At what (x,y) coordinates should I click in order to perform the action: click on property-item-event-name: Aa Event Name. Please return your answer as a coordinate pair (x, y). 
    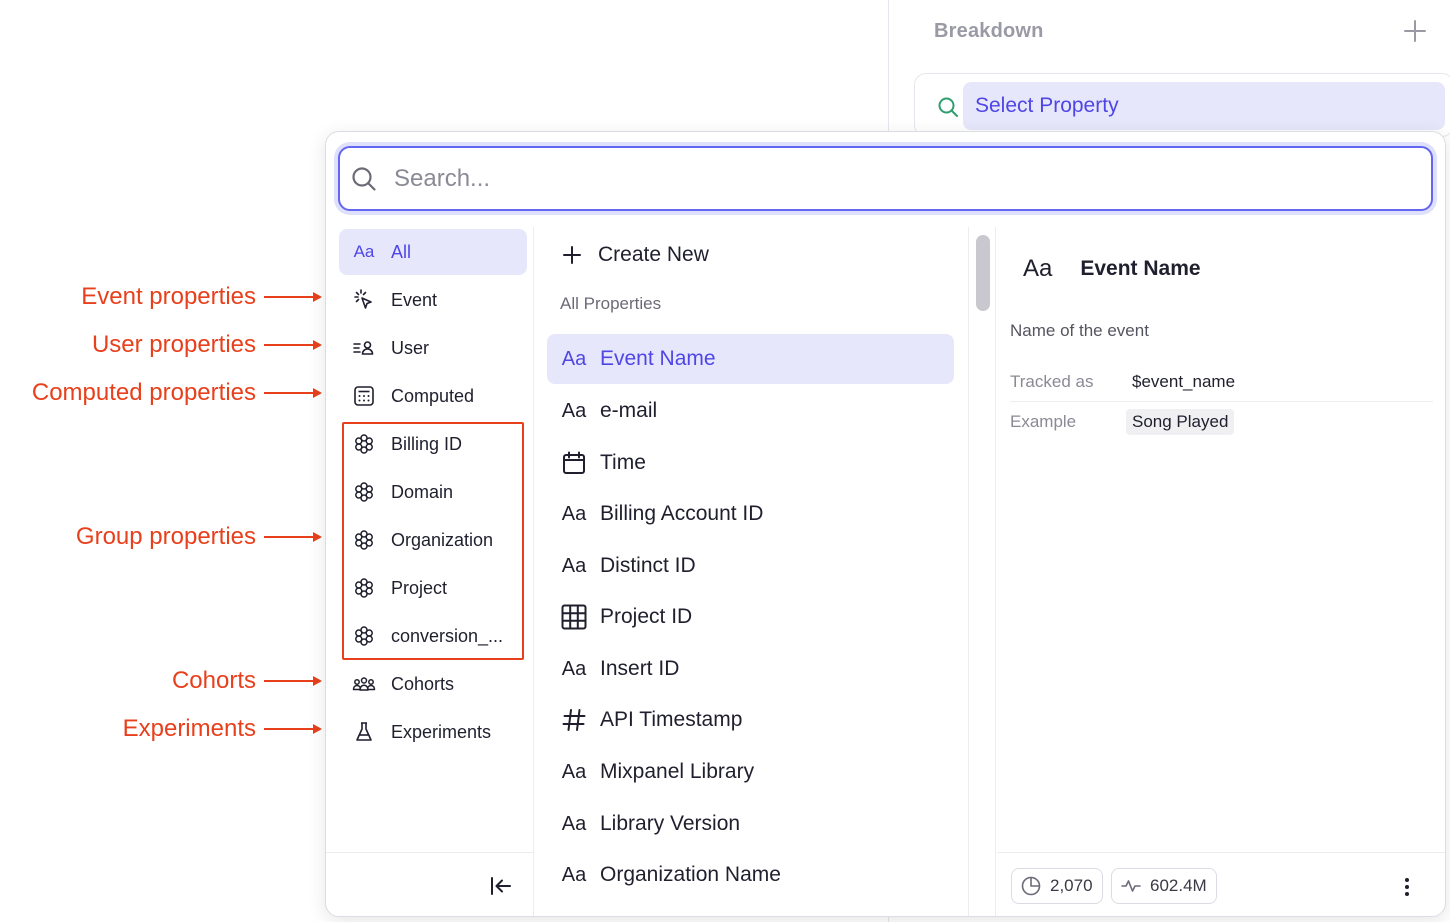
    Looking at the image, I should click on (750, 359).